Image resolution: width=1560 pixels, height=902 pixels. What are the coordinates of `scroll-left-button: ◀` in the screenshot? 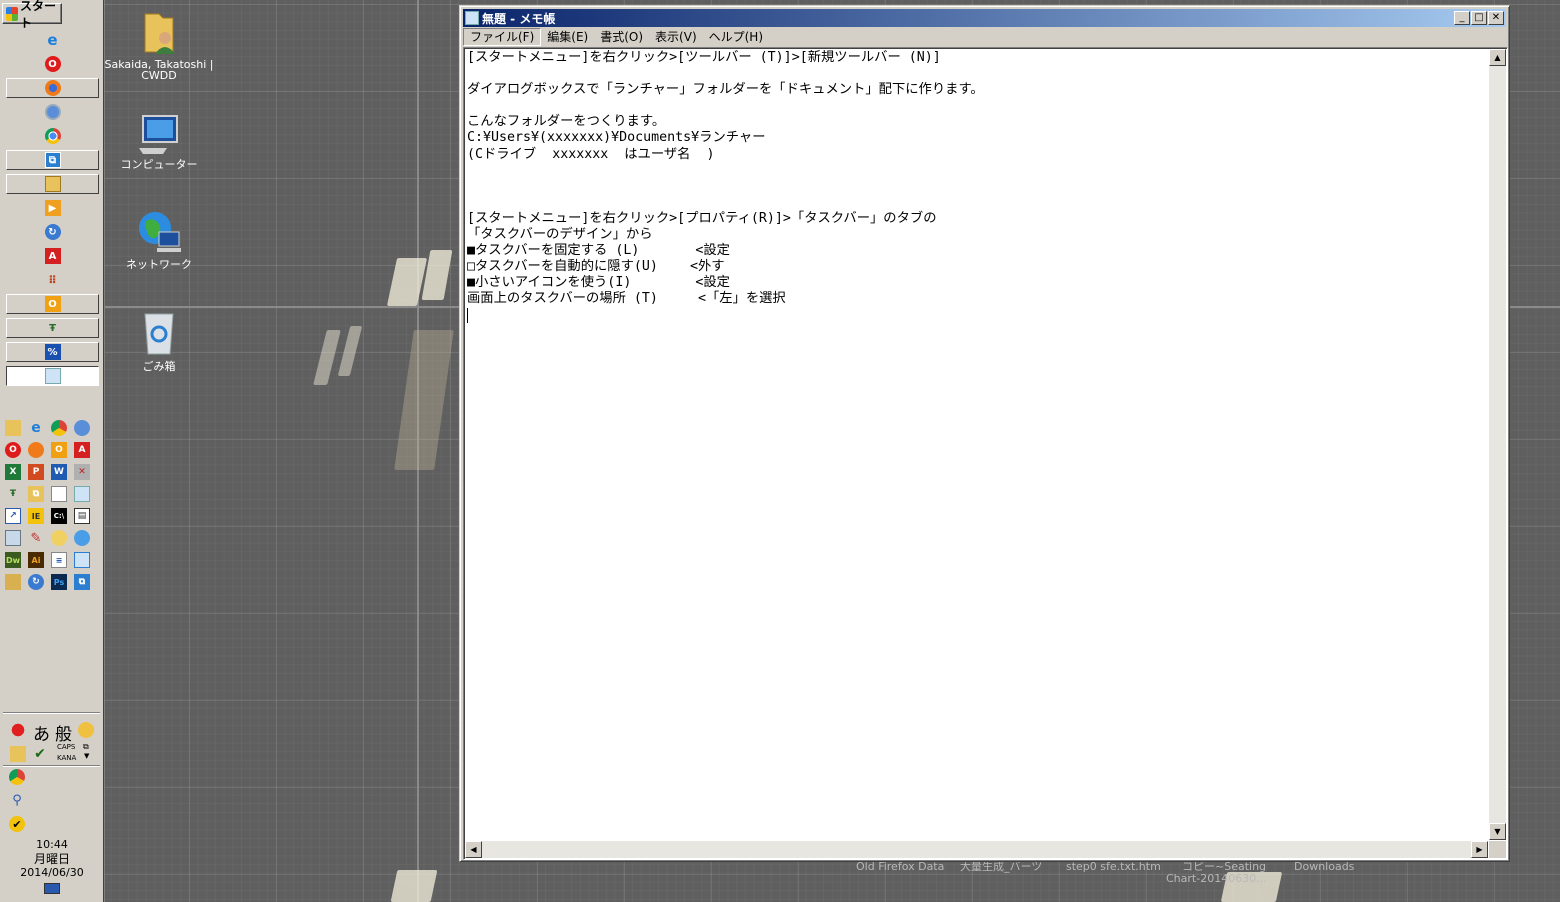 It's located at (473, 849).